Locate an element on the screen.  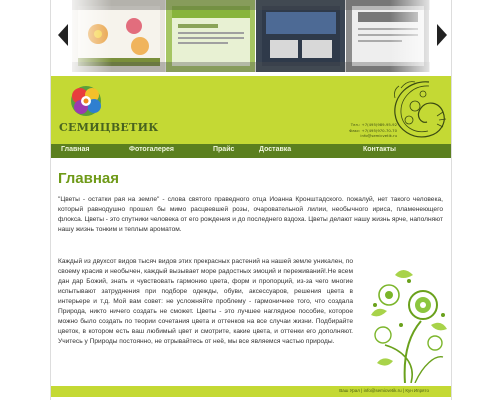
floral-ornament-icon is located at coordinates (409, 326).